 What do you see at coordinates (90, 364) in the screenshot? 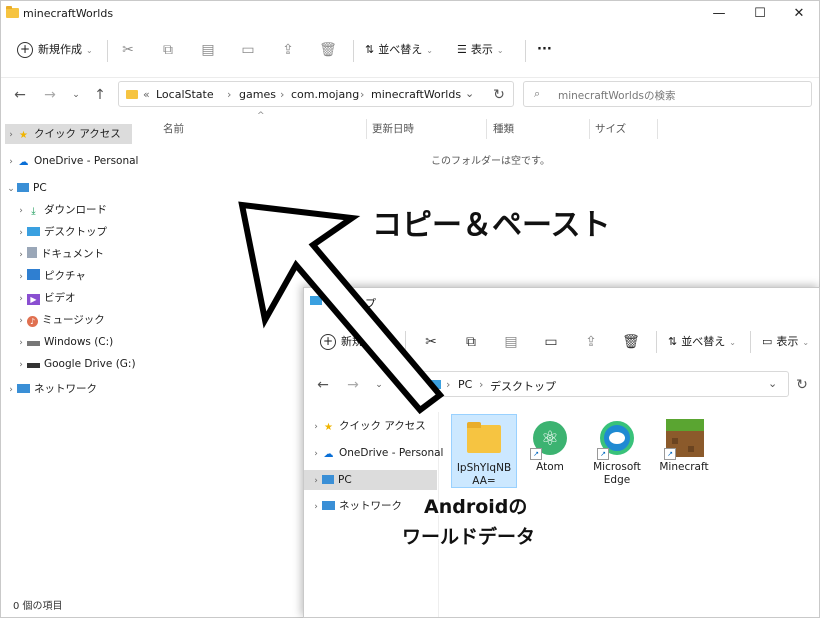
I see `sidebar-item-label: Google Drive (G:)` at bounding box center [90, 364].